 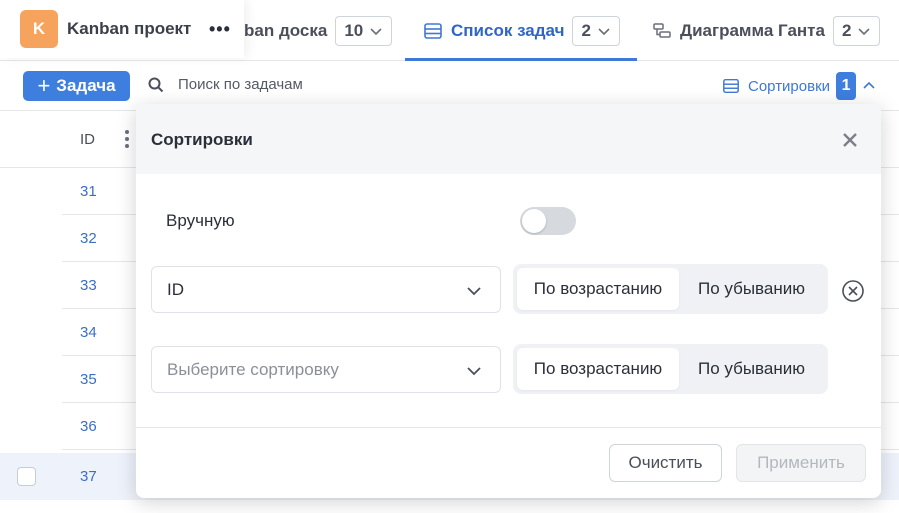 I want to click on chevron-up-icon, so click(x=869, y=85).